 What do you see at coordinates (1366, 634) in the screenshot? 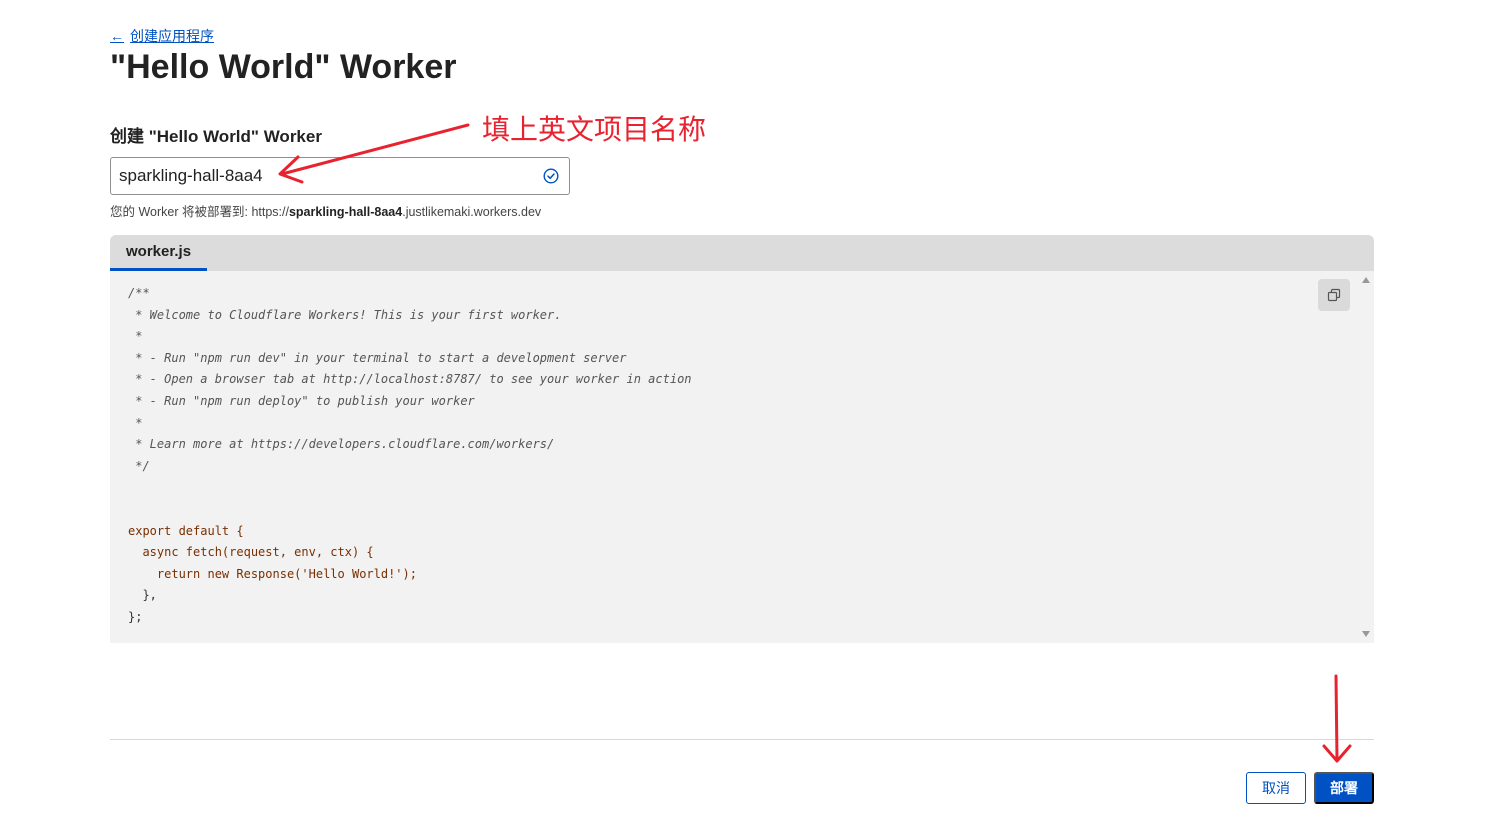
I see `scroll-down-arrow` at bounding box center [1366, 634].